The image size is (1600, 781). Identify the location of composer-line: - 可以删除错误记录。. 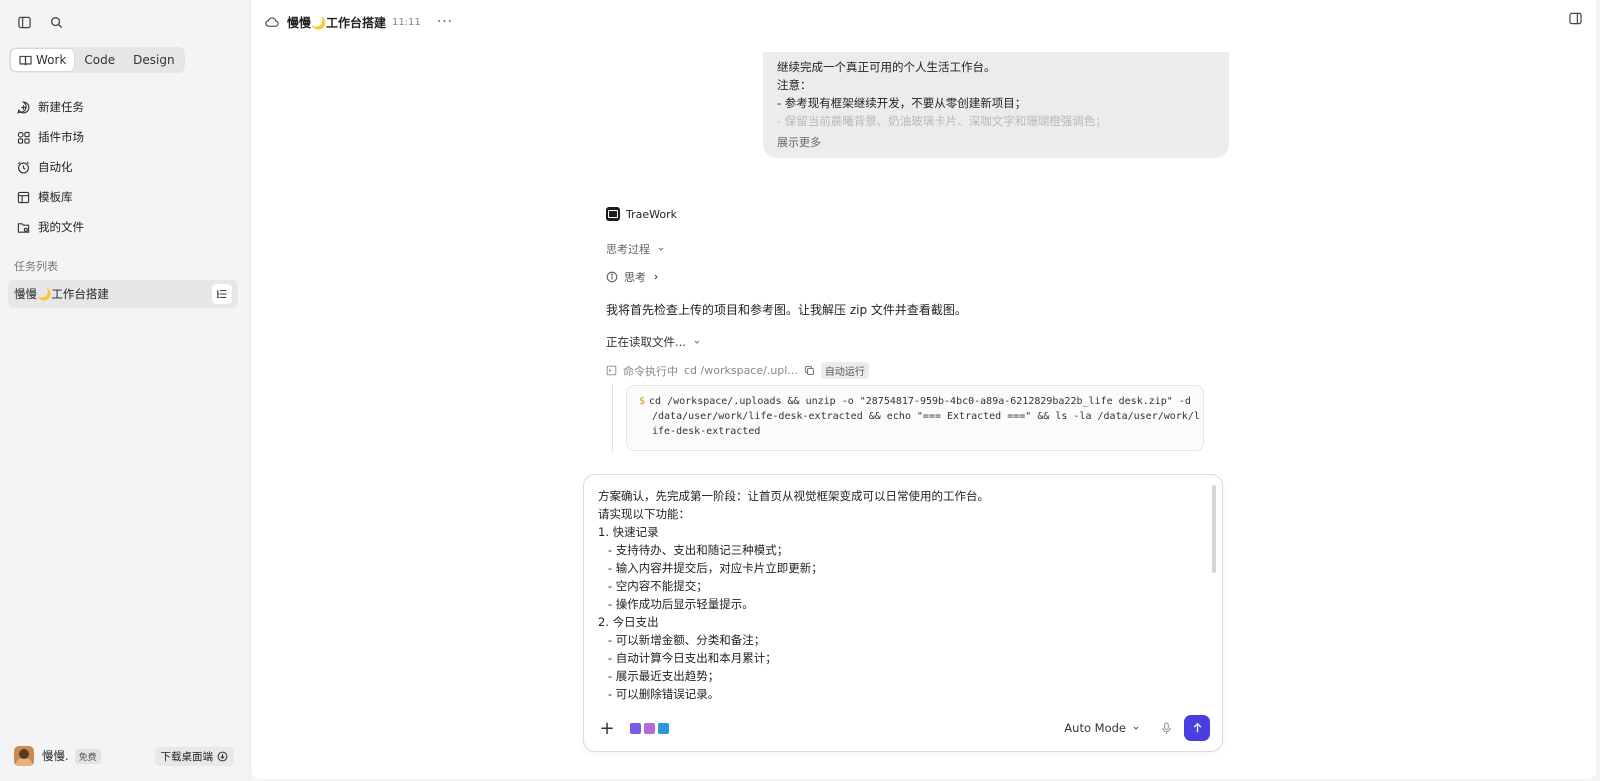
(664, 694).